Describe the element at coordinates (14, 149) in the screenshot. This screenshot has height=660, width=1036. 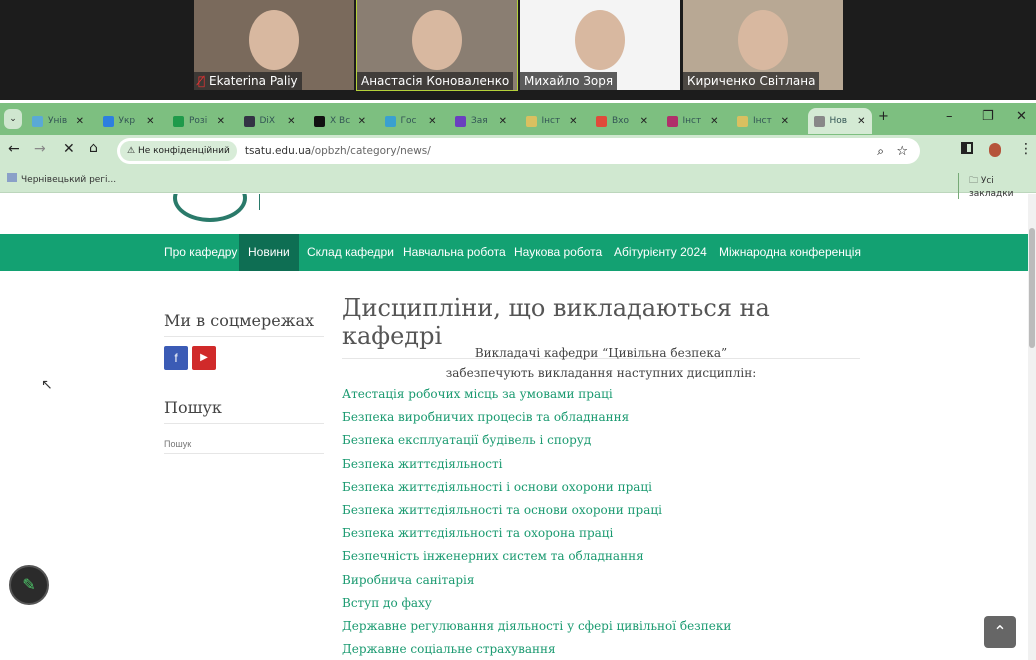
I see `back-icon: ←` at that location.